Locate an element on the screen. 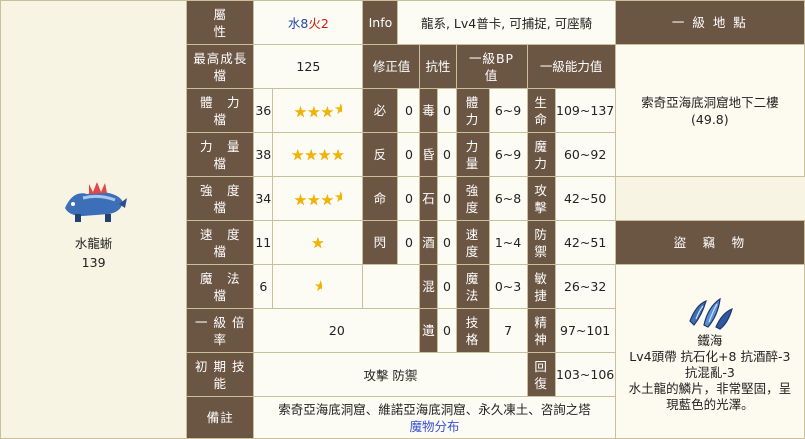 Image resolution: width=805 pixels, height=439 pixels. mod-label: 必 is located at coordinates (380, 110).